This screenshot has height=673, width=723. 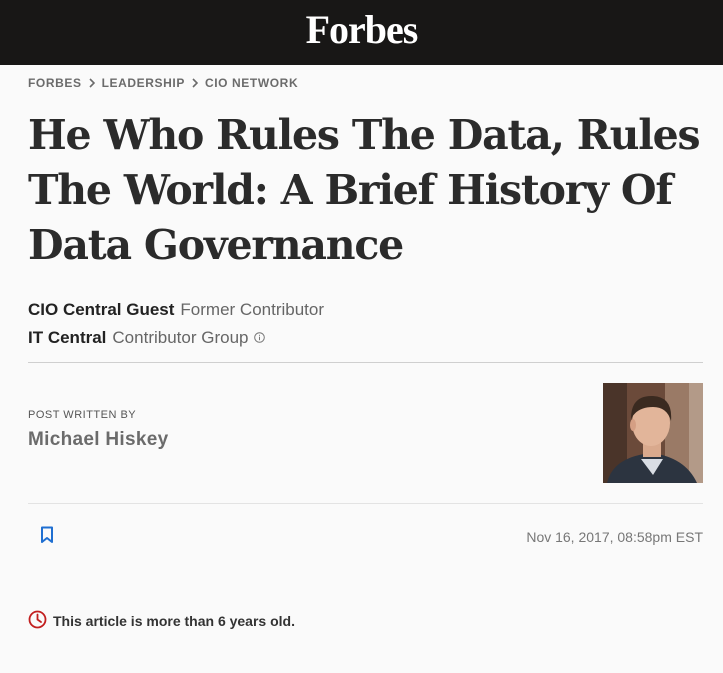 What do you see at coordinates (174, 621) in the screenshot?
I see `age-notice-text: This article is more than 6 years old.` at bounding box center [174, 621].